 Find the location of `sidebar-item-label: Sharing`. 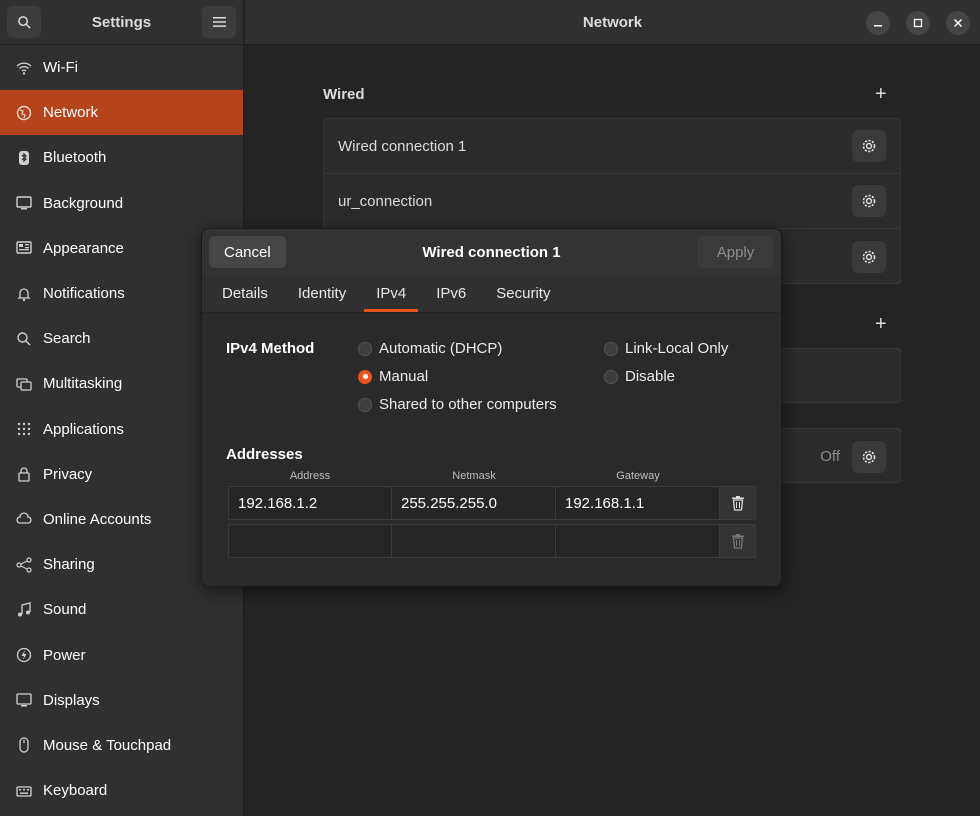

sidebar-item-label: Sharing is located at coordinates (69, 565).